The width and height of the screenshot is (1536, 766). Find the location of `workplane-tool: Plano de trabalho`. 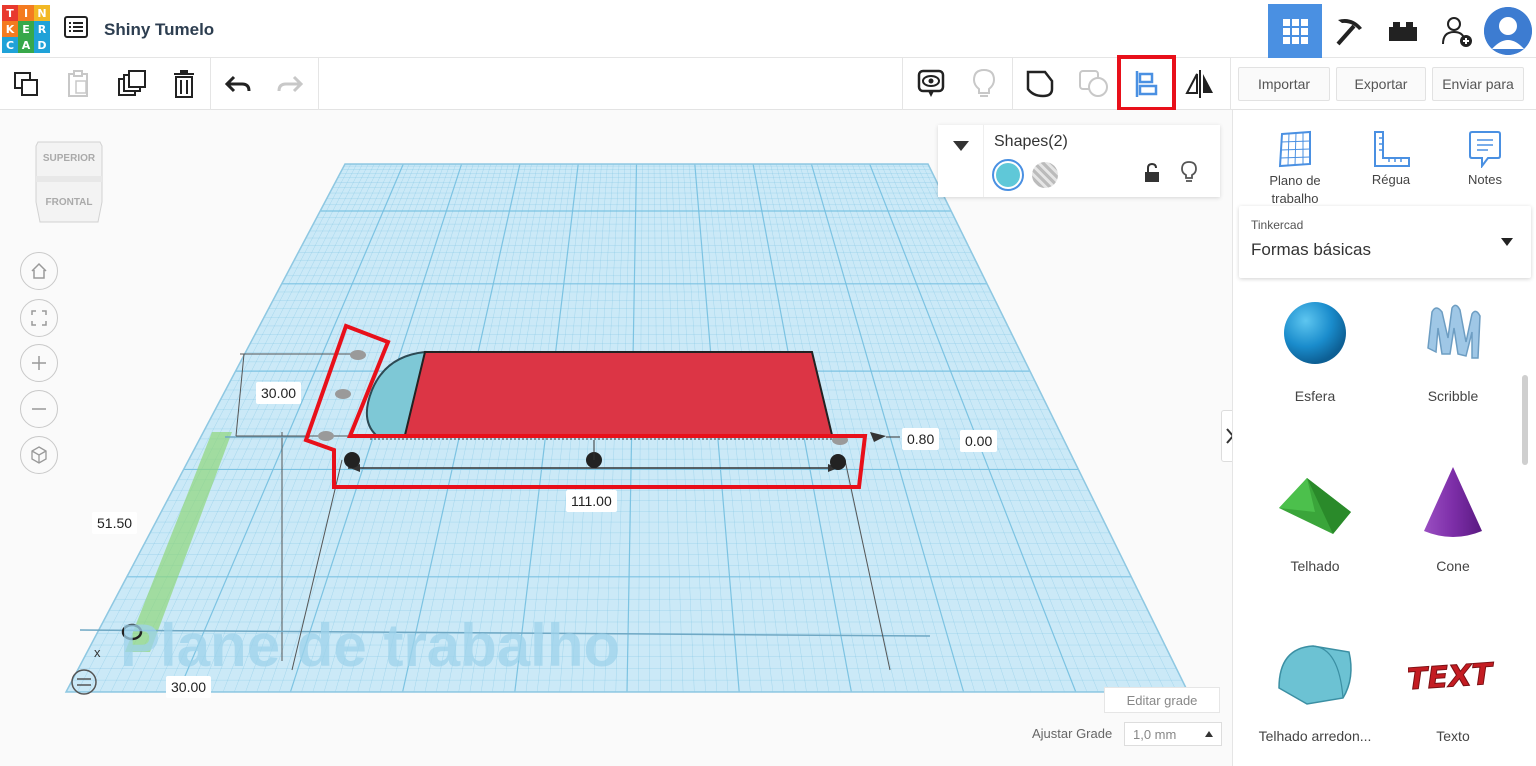

workplane-tool: Plano de trabalho is located at coordinates (1295, 165).